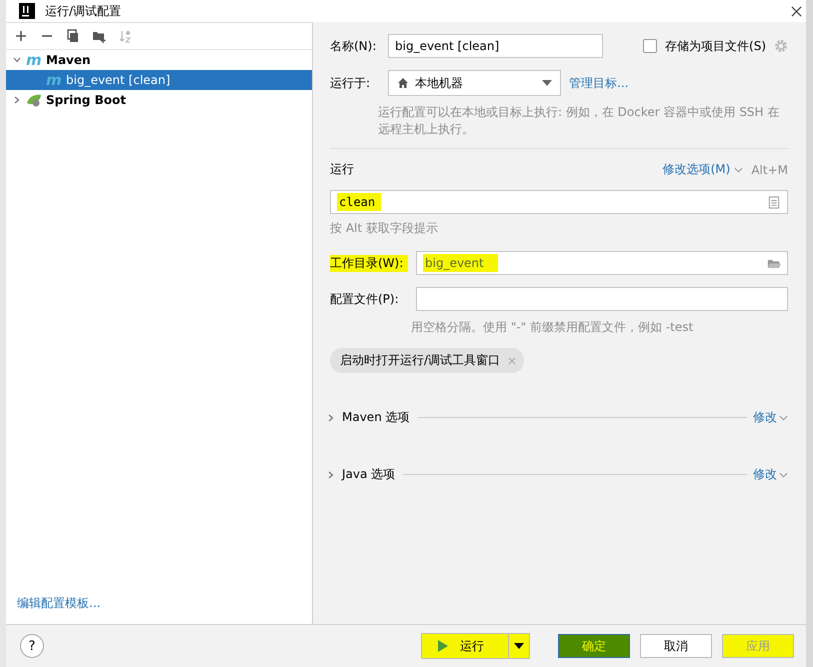 This screenshot has width=813, height=667. Describe the element at coordinates (769, 169) in the screenshot. I see `shortcut-hint: Alt+M` at that location.